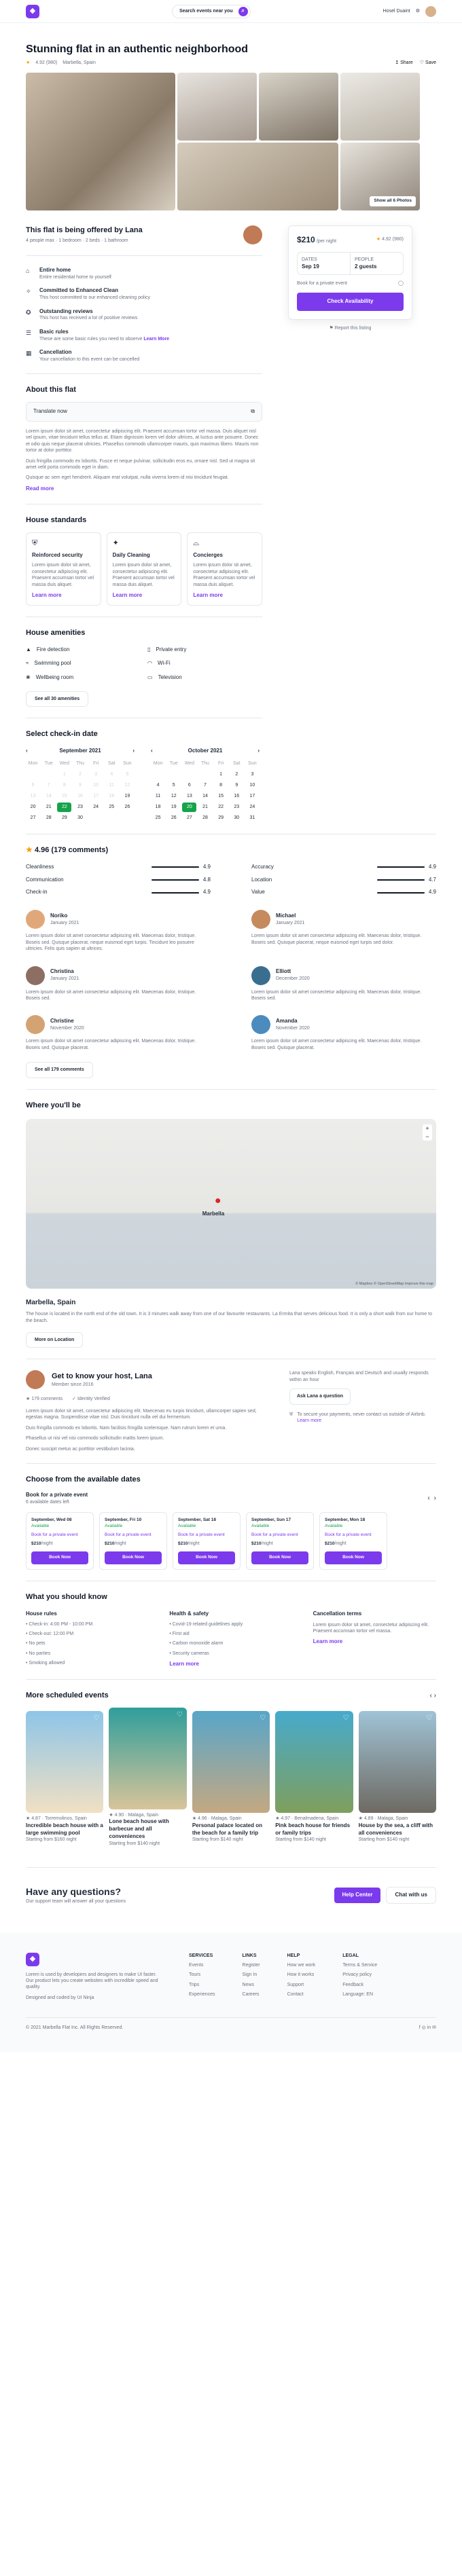 This screenshot has width=462, height=2576. I want to click on photo-6: Show all 6 Photos, so click(380, 177).